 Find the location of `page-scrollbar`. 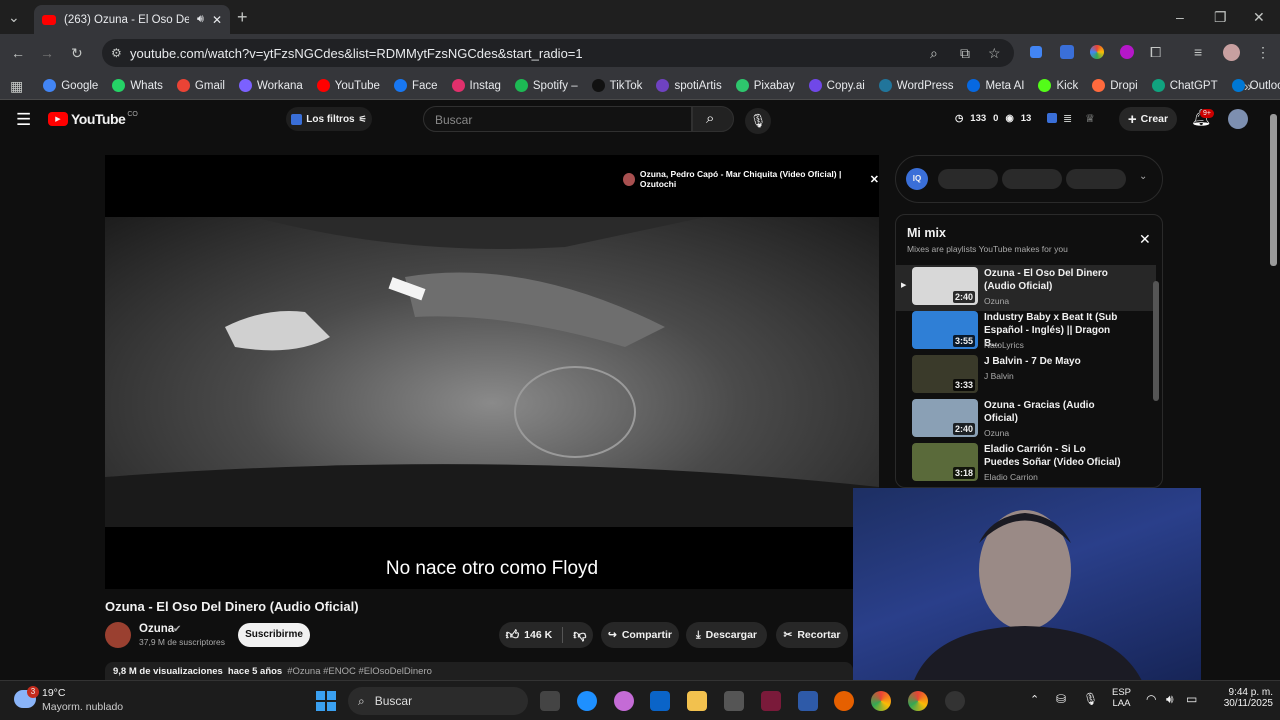

page-scrollbar is located at coordinates (1273, 190).